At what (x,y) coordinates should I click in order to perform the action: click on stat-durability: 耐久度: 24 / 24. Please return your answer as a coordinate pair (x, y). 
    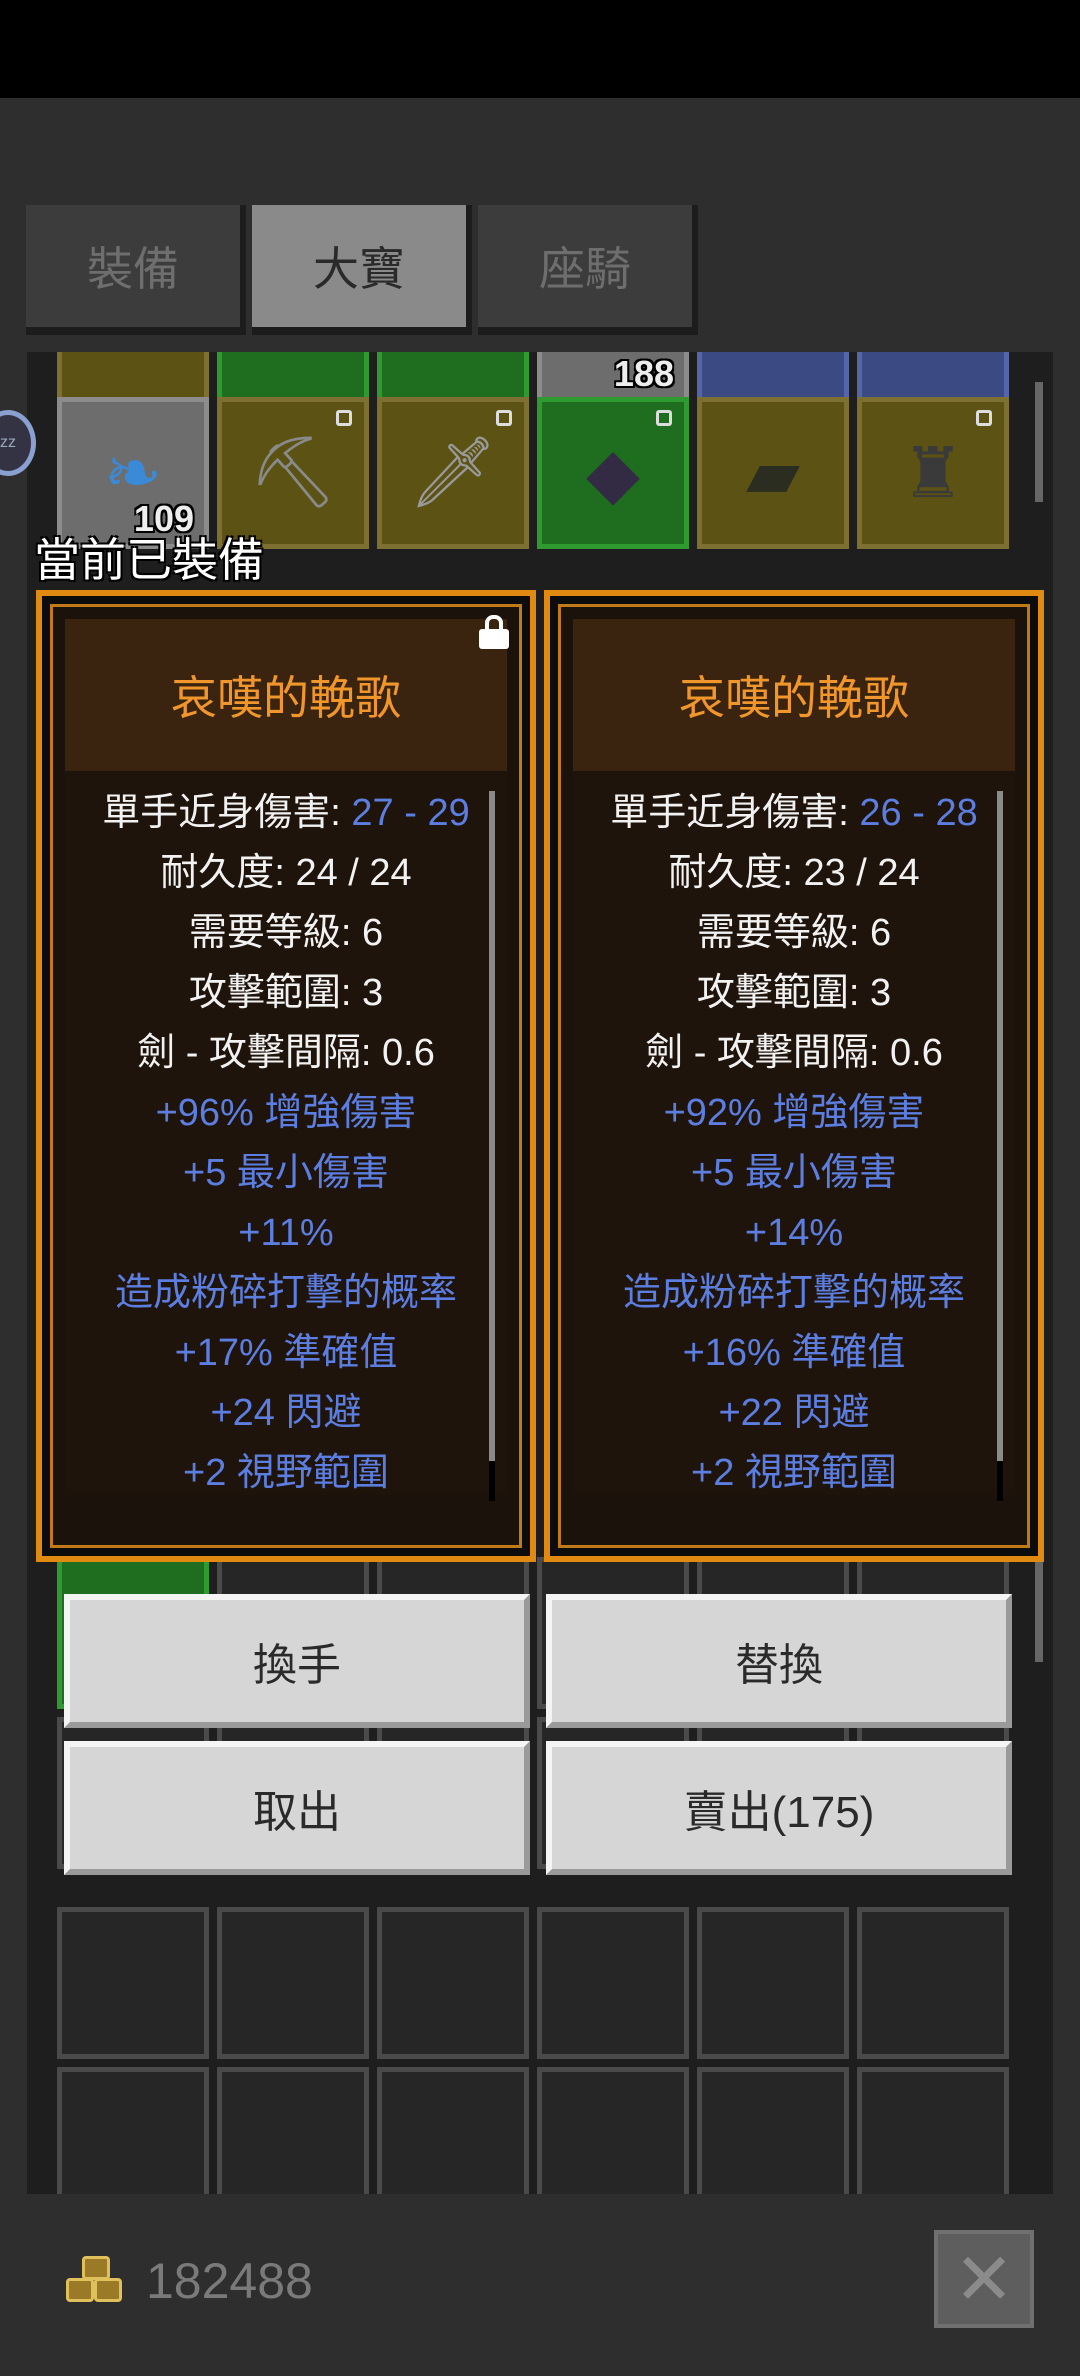
    Looking at the image, I should click on (286, 873).